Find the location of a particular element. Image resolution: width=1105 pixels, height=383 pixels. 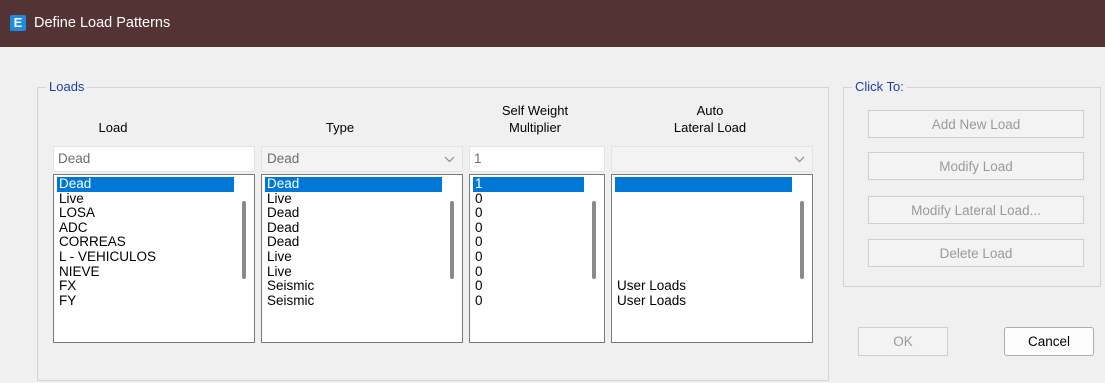

type-list-scrollbar is located at coordinates (452, 240).